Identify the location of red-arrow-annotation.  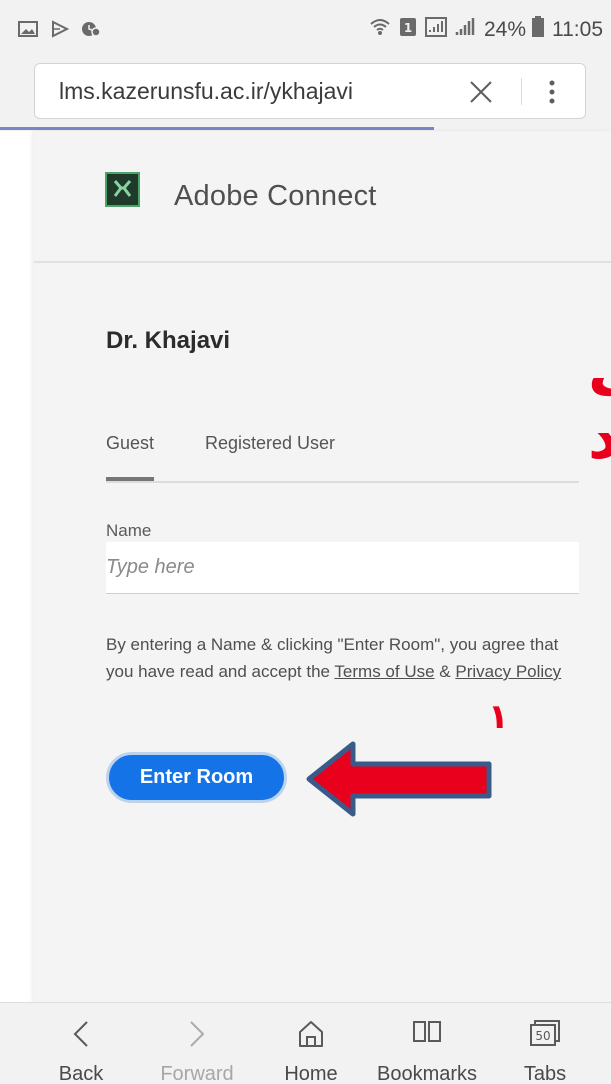
(399, 779).